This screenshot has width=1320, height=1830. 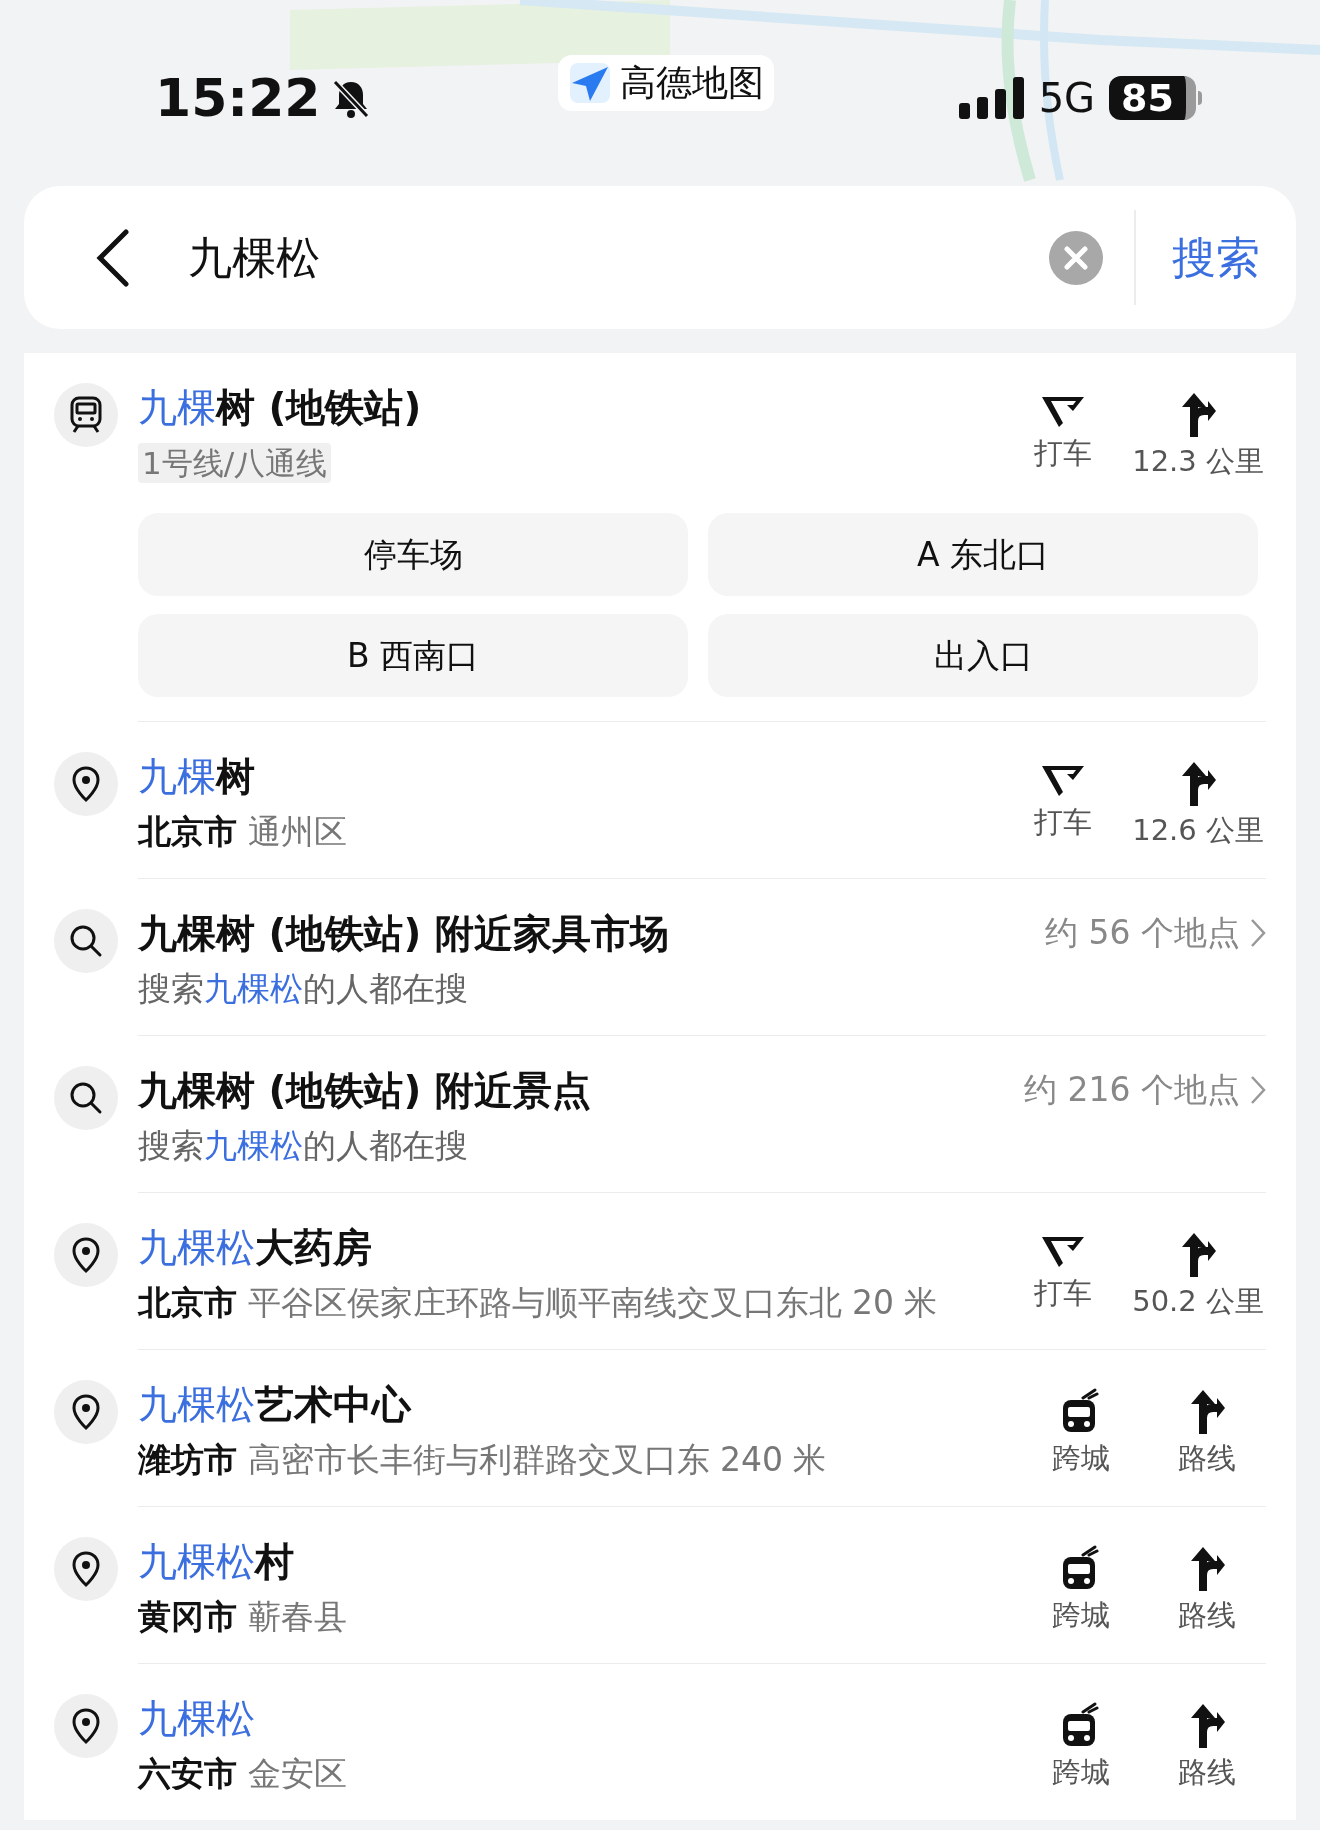 I want to click on result-title: 九棵树 (地铁站) 附近家具市场, so click(x=403, y=934).